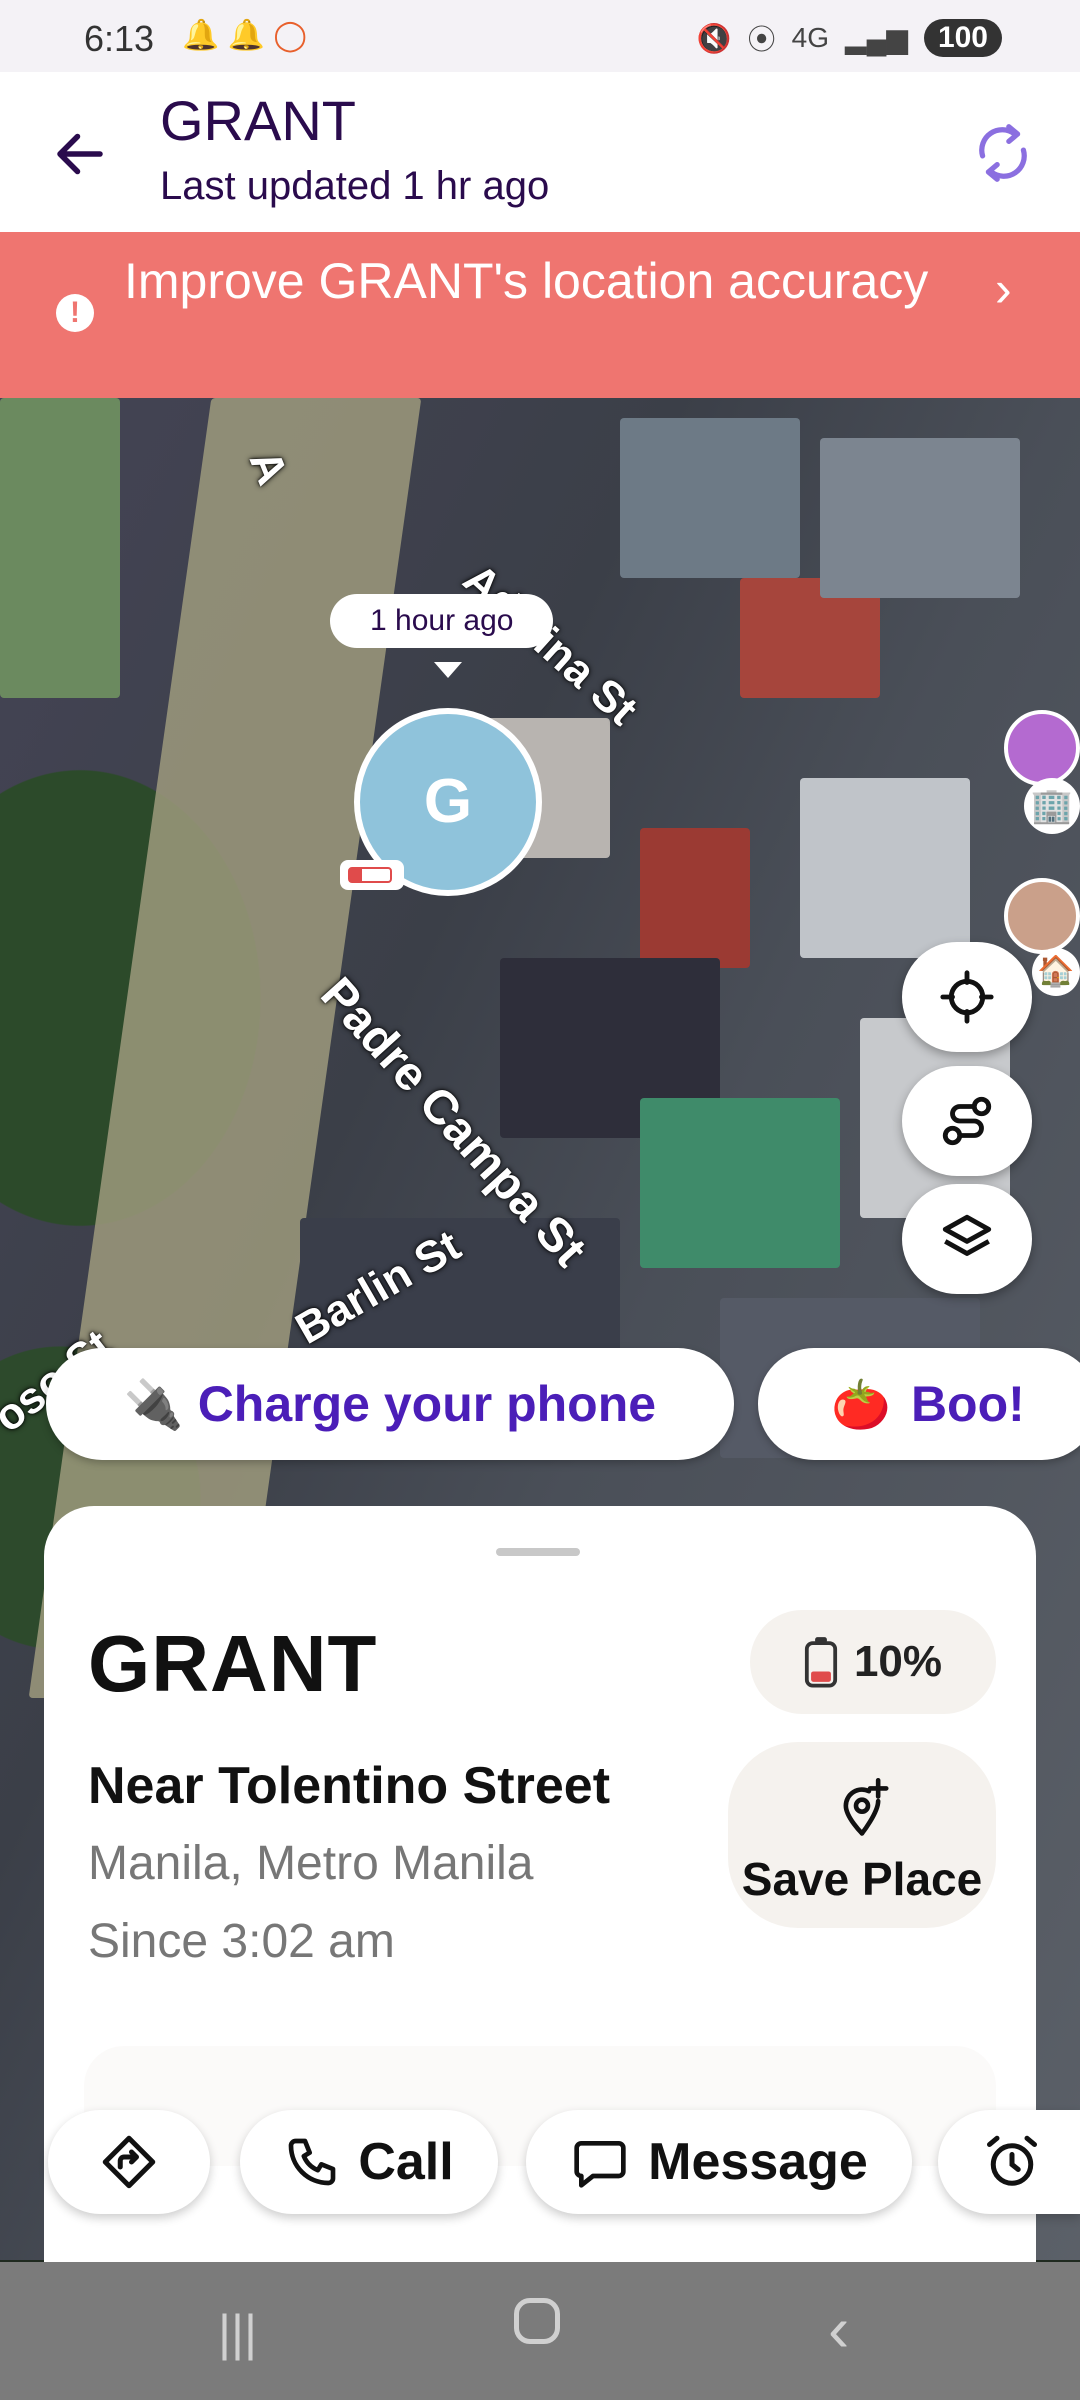  I want to click on location-since: Since 3:02 am, so click(241, 1941).